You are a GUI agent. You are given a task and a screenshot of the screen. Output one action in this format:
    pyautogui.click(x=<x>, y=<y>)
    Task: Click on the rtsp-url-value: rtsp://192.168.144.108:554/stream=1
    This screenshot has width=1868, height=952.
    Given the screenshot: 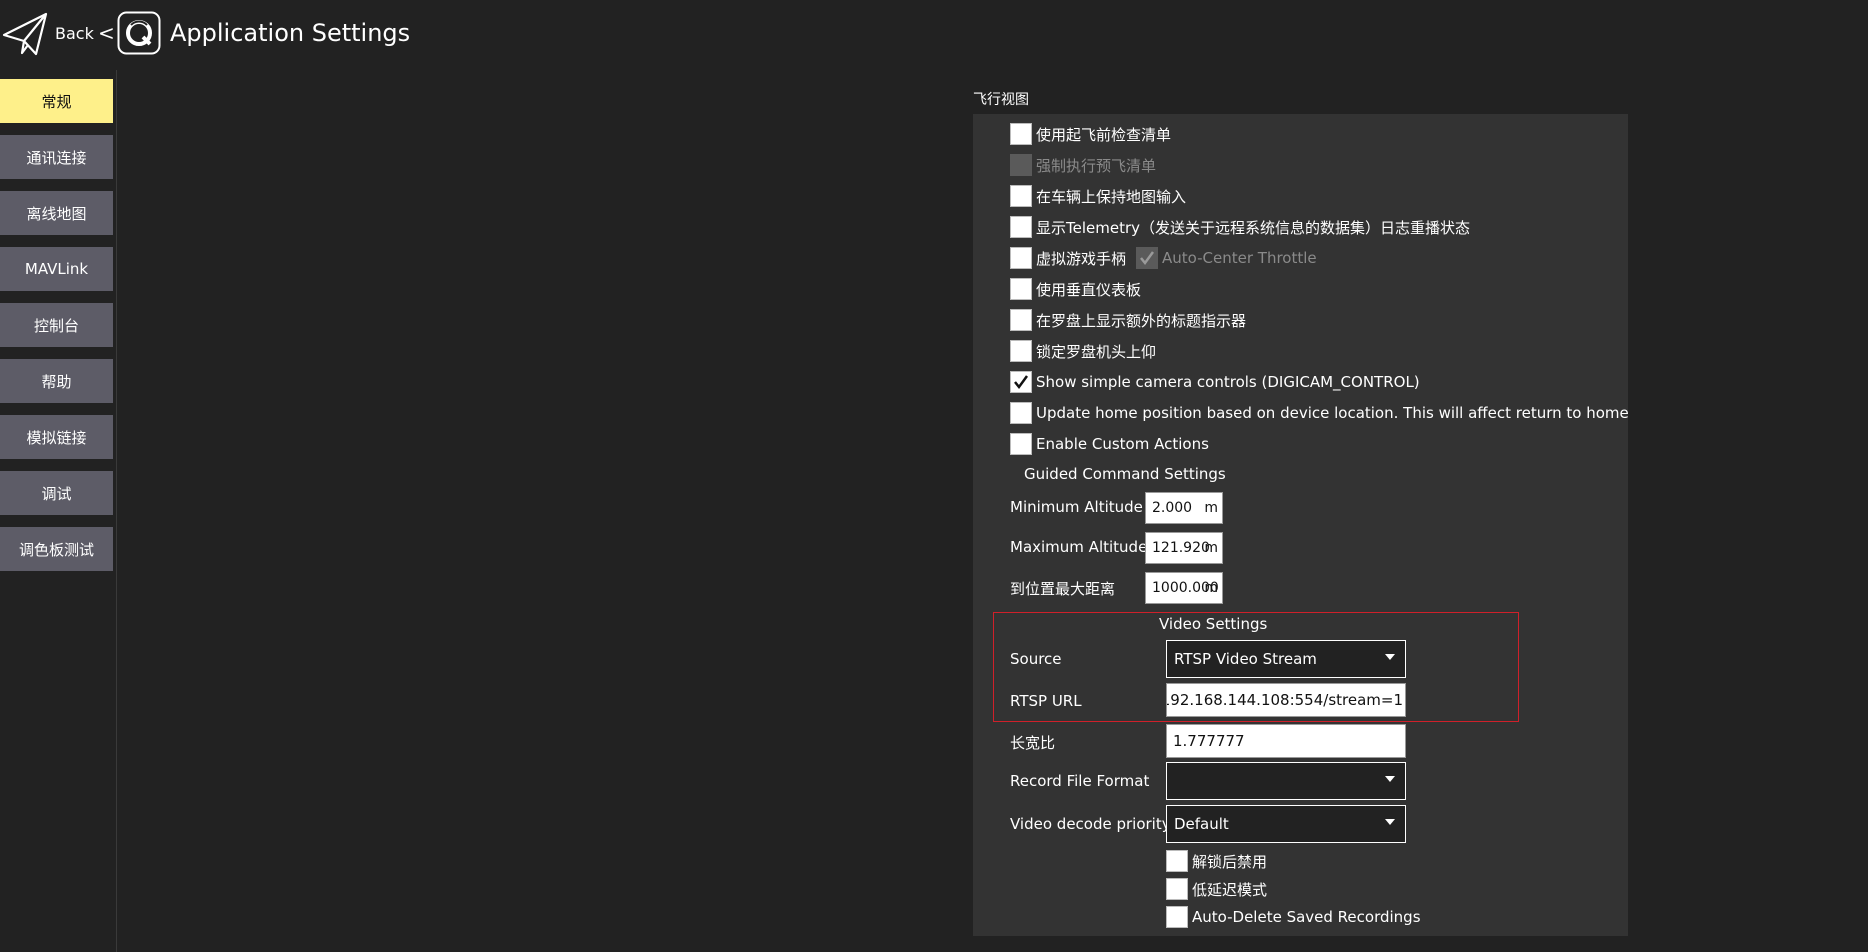 What is the action you would take?
    pyautogui.click(x=1285, y=700)
    